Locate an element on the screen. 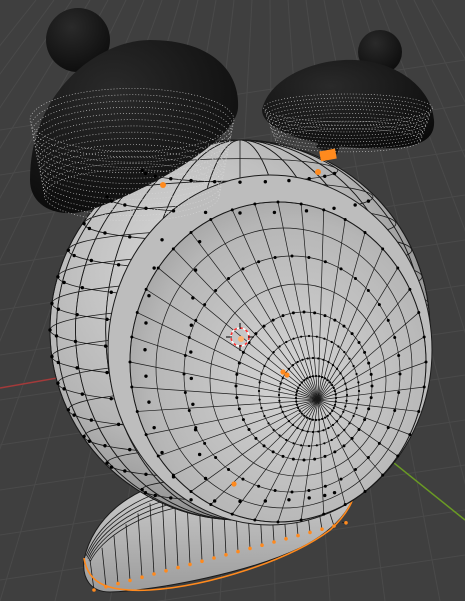  right-bell is located at coordinates (348, 96).